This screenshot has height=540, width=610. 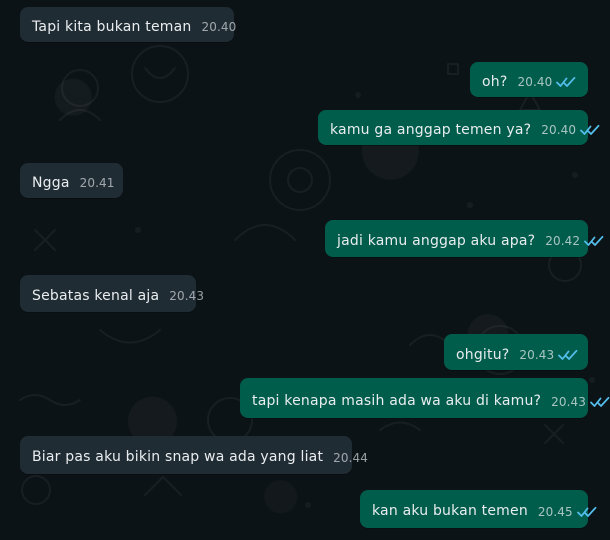 What do you see at coordinates (436, 241) in the screenshot?
I see `message-text: jadi kamu anggap aku apa?` at bounding box center [436, 241].